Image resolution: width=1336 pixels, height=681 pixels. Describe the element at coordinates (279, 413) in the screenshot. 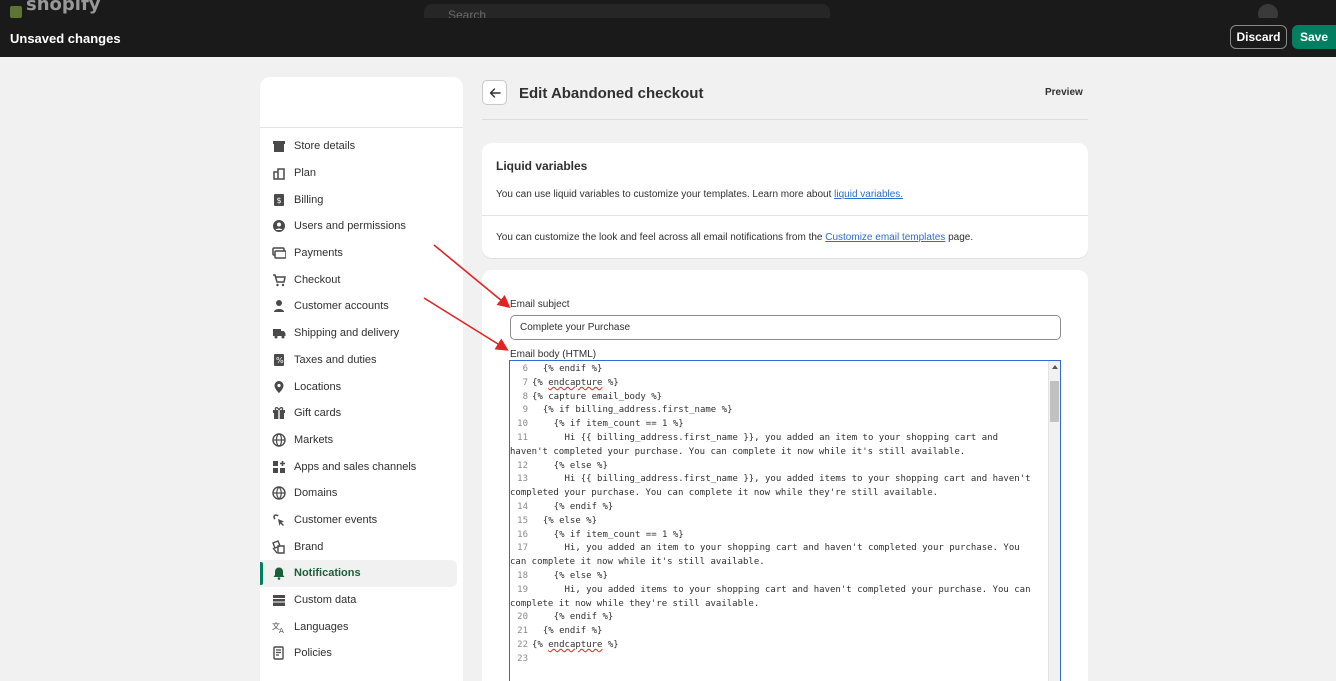

I see `gift-icon` at that location.